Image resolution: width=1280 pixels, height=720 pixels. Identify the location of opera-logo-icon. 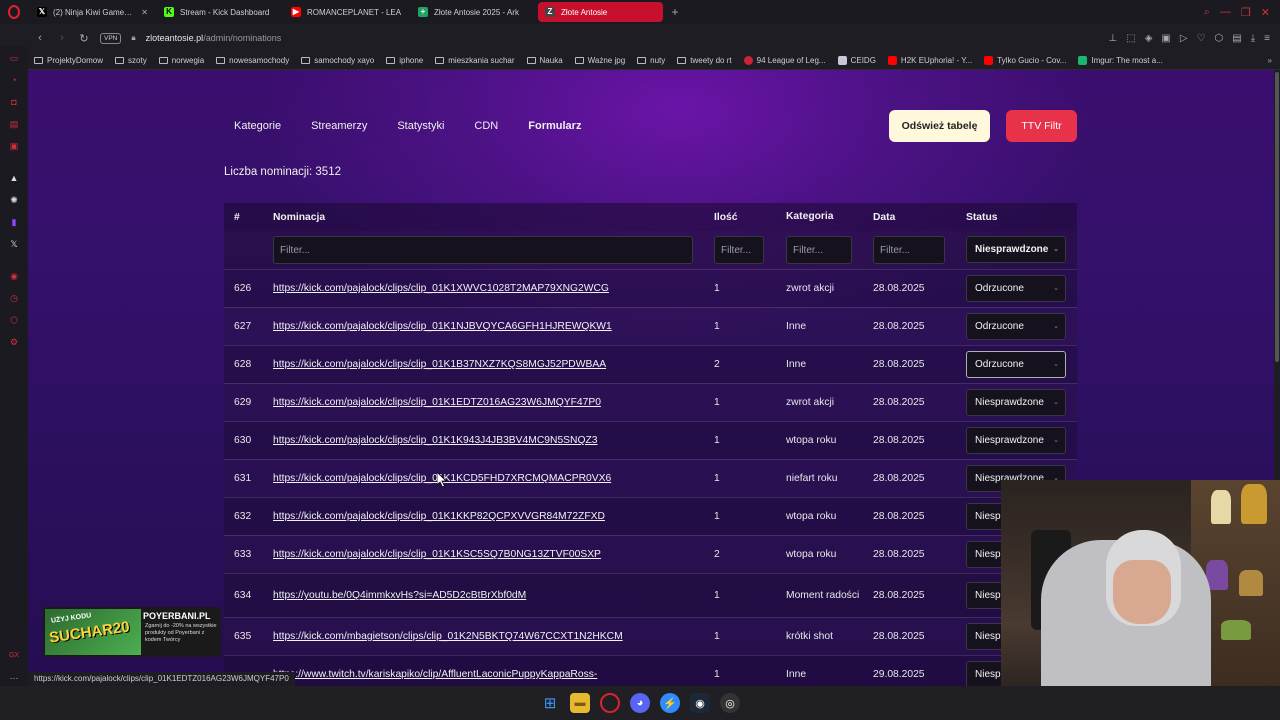
(14, 12).